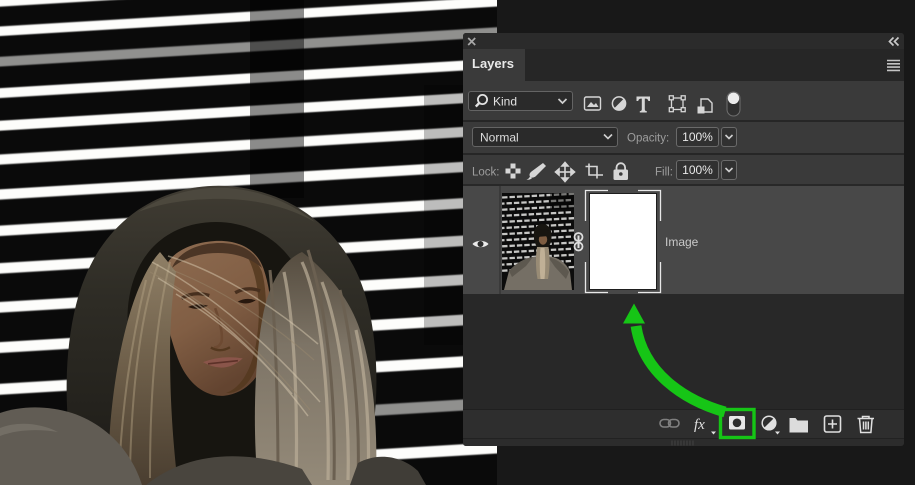  What do you see at coordinates (664, 173) in the screenshot?
I see `svg-text: Fill:` at bounding box center [664, 173].